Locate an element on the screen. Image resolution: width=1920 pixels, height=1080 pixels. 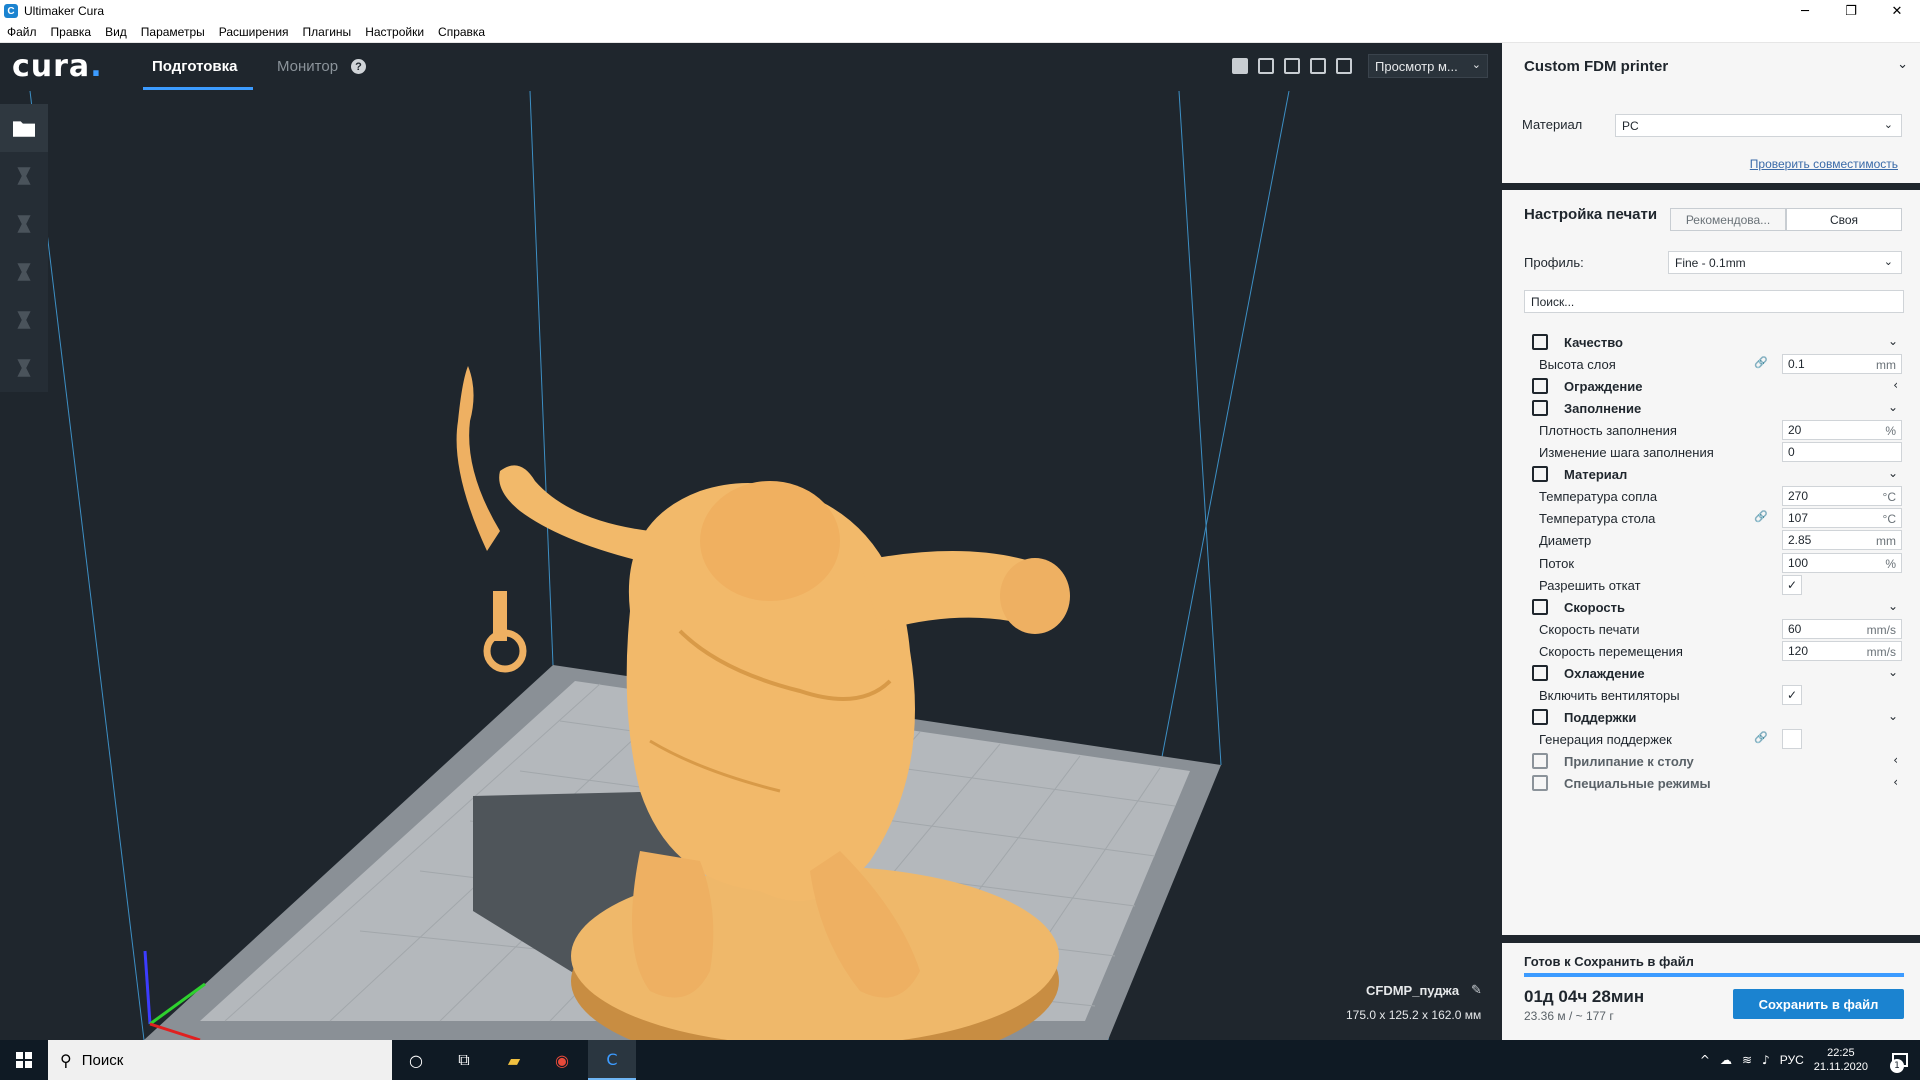
setting-checkbox is located at coordinates (1792, 738).